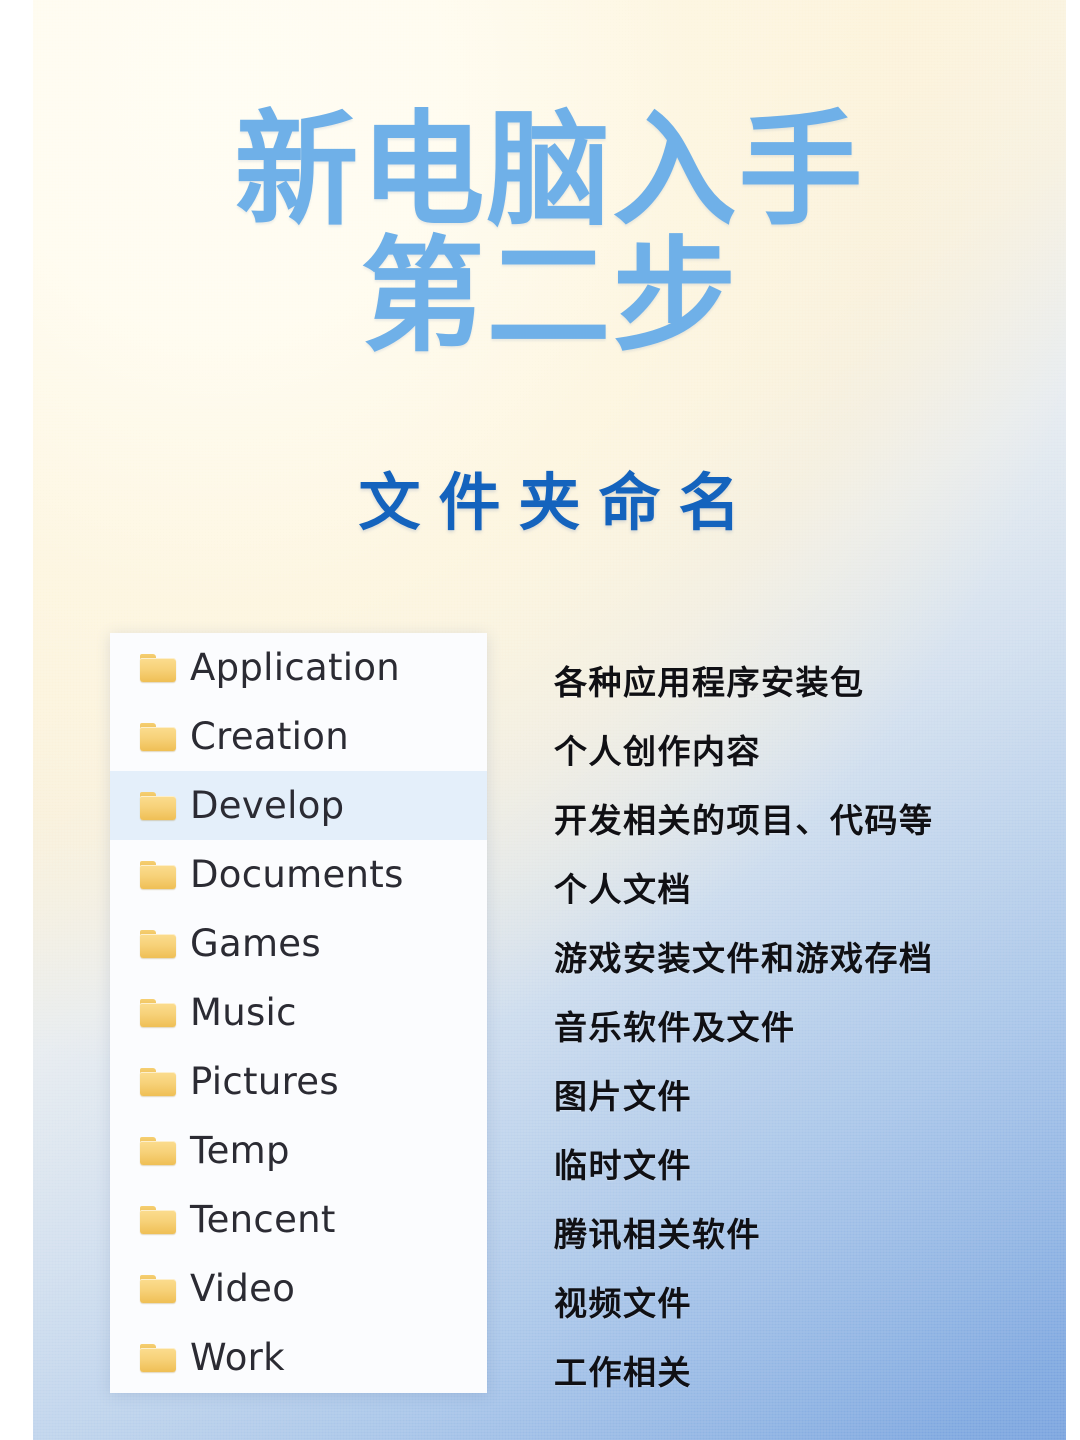  Describe the element at coordinates (623, 1096) in the screenshot. I see `folder-description: 图片文件` at that location.